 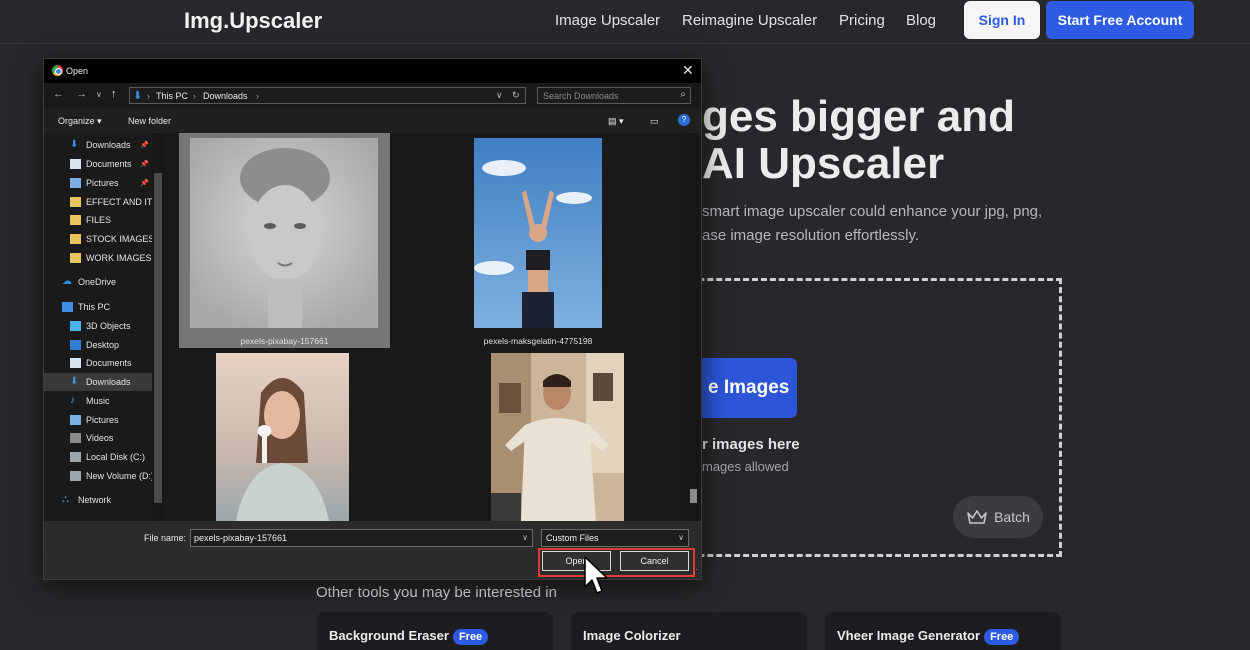 What do you see at coordinates (654, 561) in the screenshot?
I see `cancel-button: Cancel` at bounding box center [654, 561].